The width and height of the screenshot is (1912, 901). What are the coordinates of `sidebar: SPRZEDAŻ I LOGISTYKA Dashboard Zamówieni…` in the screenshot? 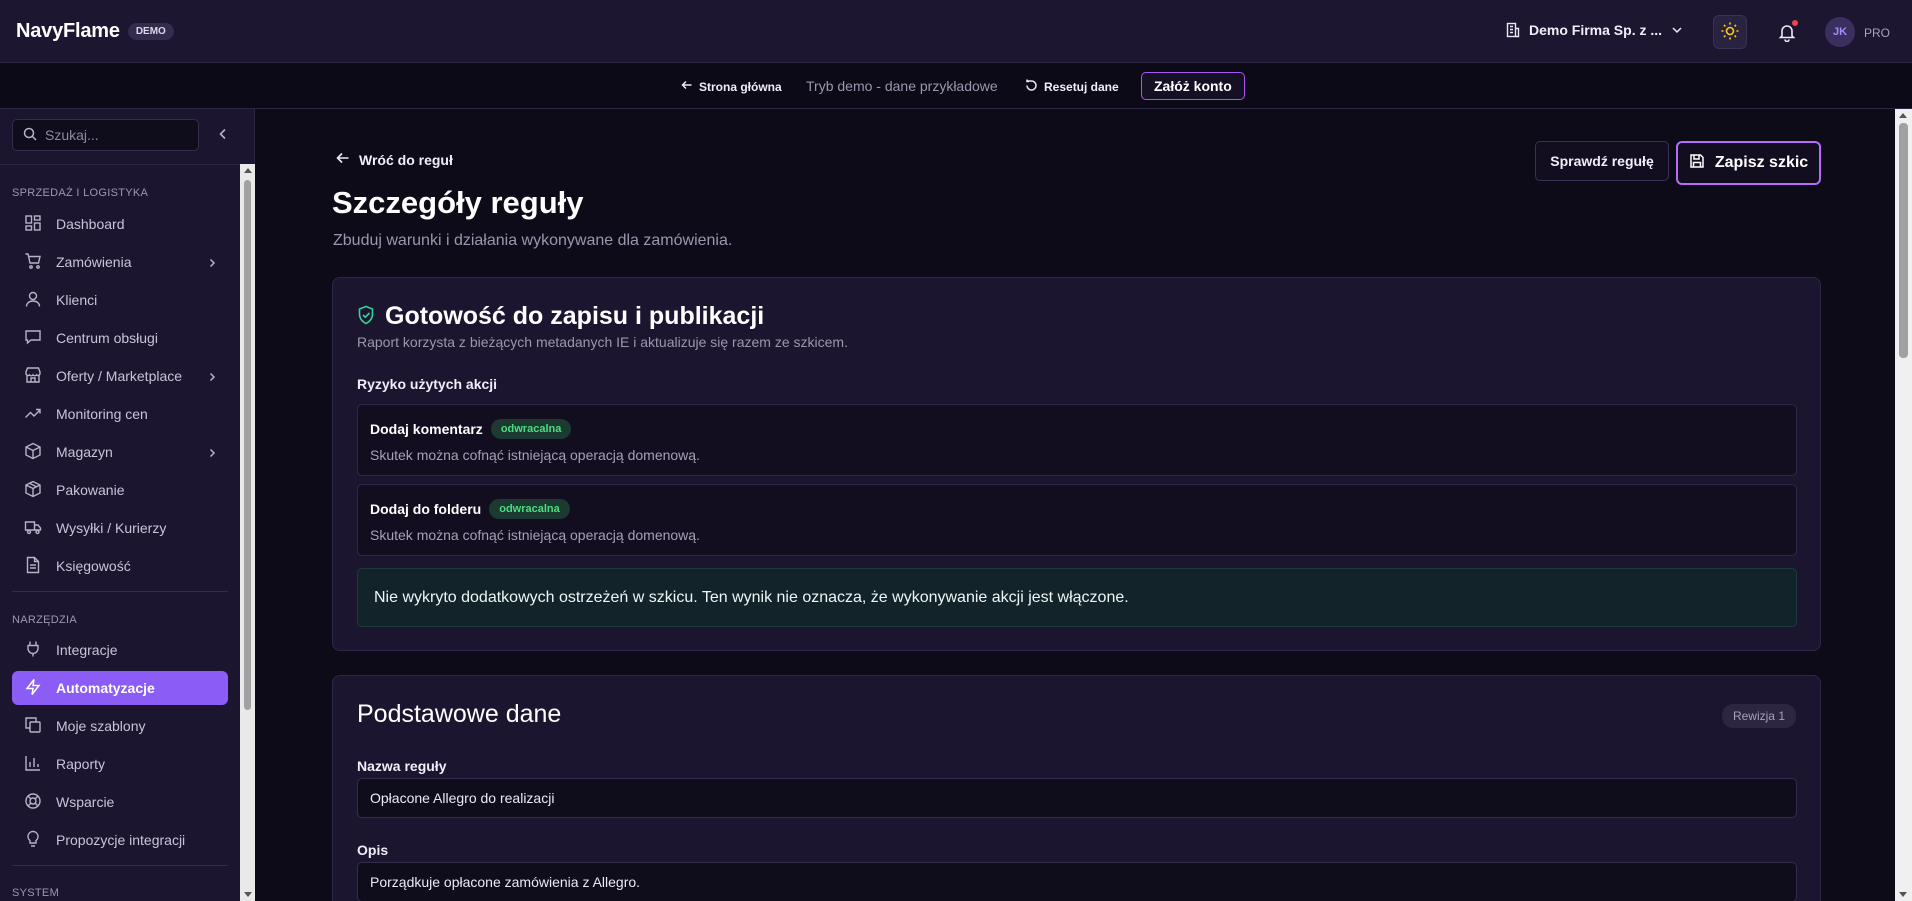 It's located at (127, 505).